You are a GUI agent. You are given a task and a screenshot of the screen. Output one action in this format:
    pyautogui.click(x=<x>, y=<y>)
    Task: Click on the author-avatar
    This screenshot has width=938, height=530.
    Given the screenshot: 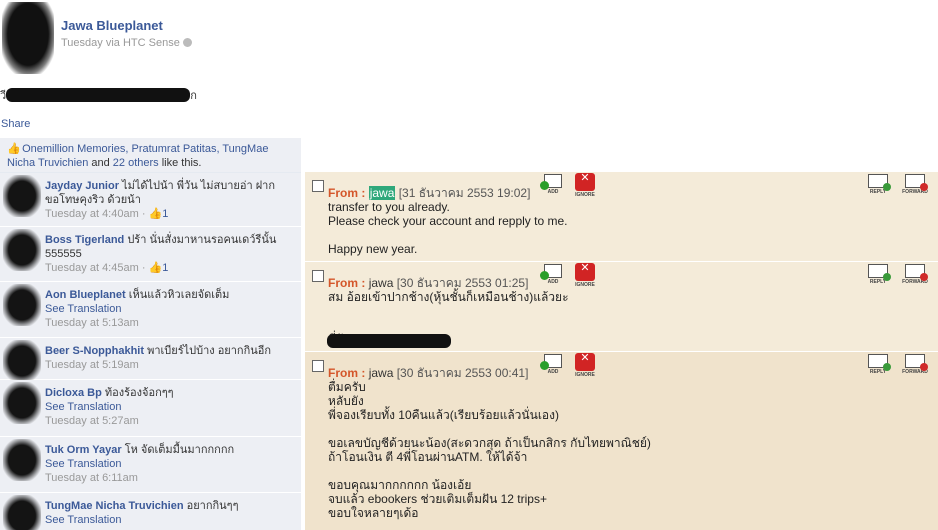 What is the action you would take?
    pyautogui.click(x=28, y=38)
    